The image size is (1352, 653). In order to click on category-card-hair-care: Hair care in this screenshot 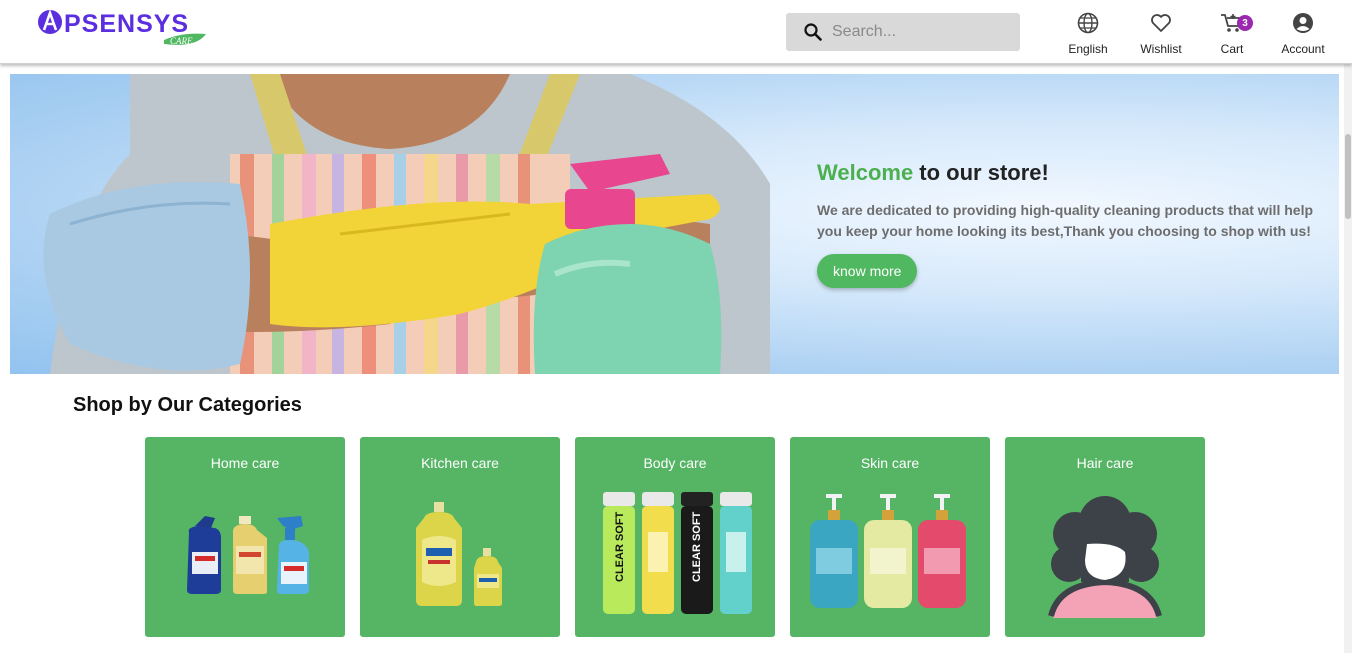, I will do `click(1105, 537)`.